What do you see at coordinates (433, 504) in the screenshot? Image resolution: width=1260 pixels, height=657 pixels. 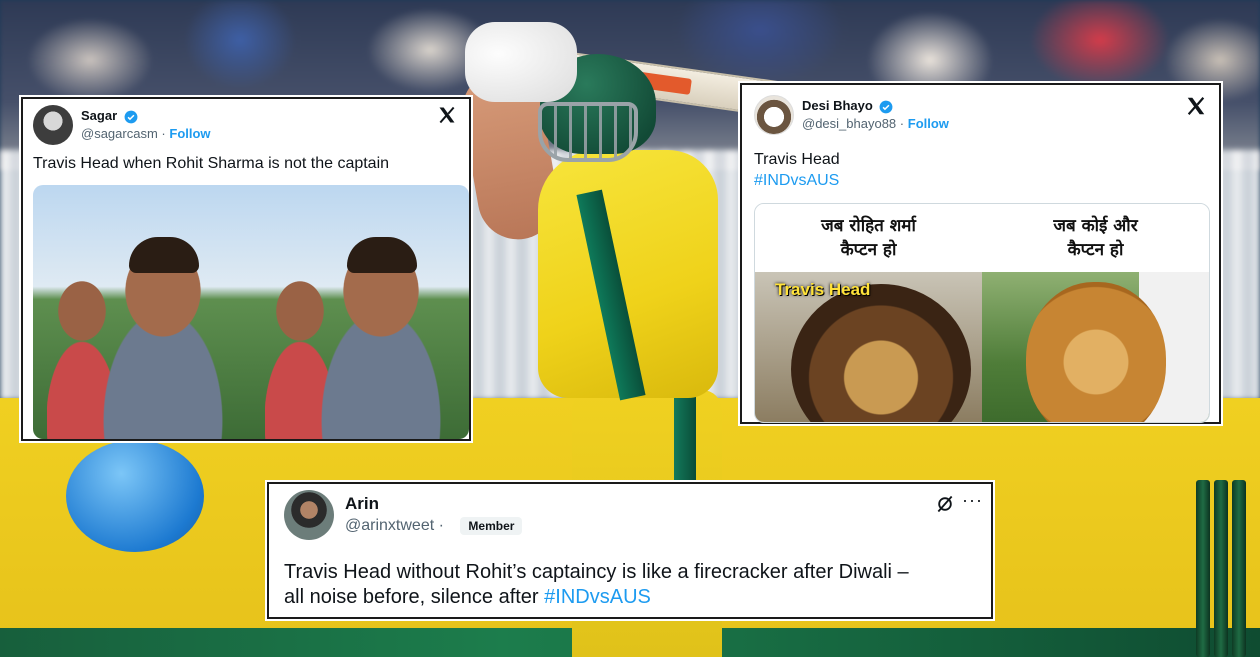 I see `author-name: Arin` at bounding box center [433, 504].